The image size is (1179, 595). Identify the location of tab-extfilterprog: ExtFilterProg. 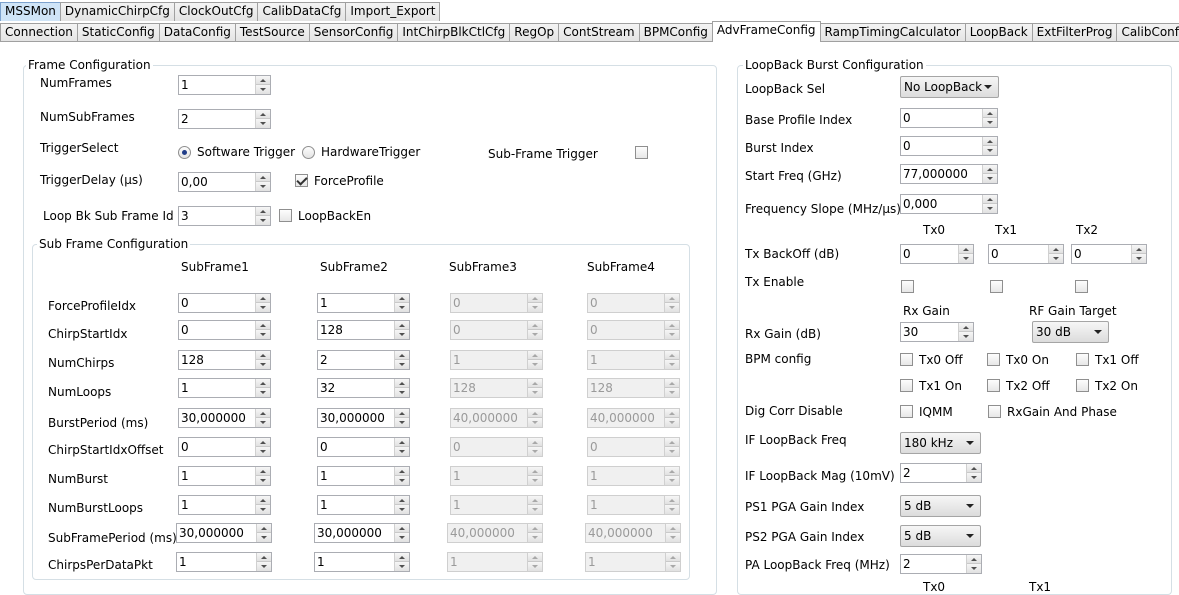
(1074, 32).